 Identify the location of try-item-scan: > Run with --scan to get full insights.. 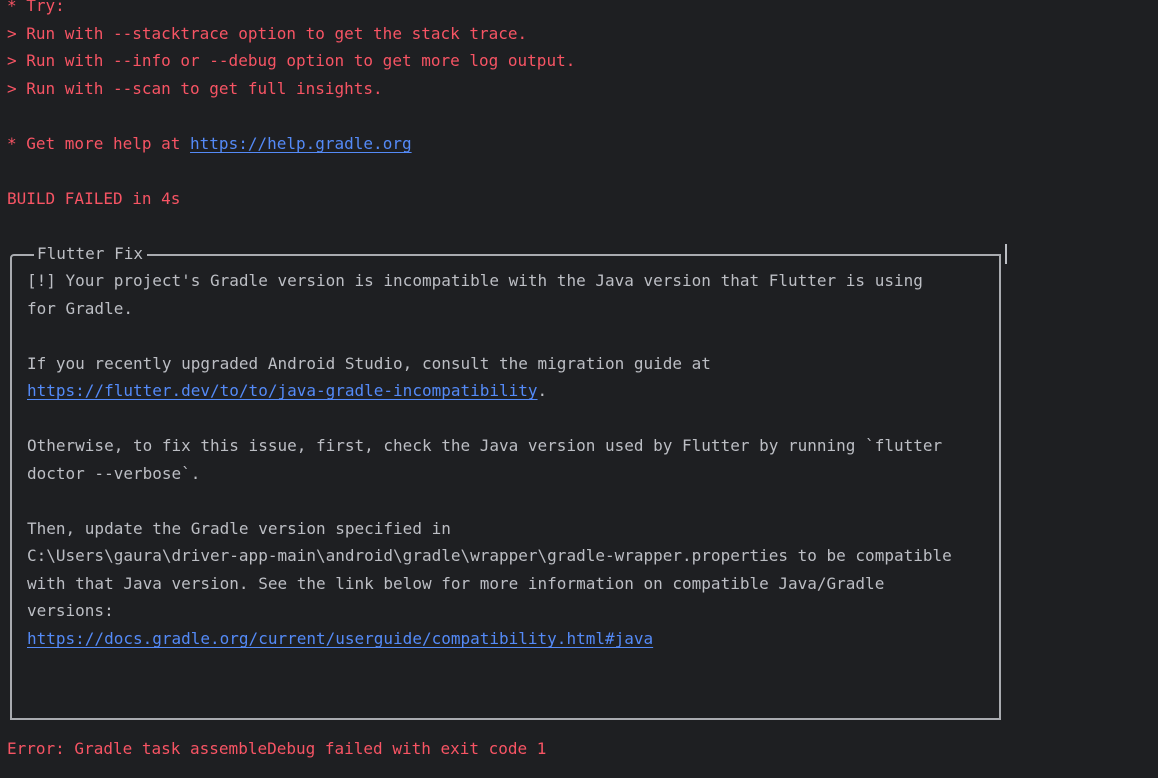
(195, 88).